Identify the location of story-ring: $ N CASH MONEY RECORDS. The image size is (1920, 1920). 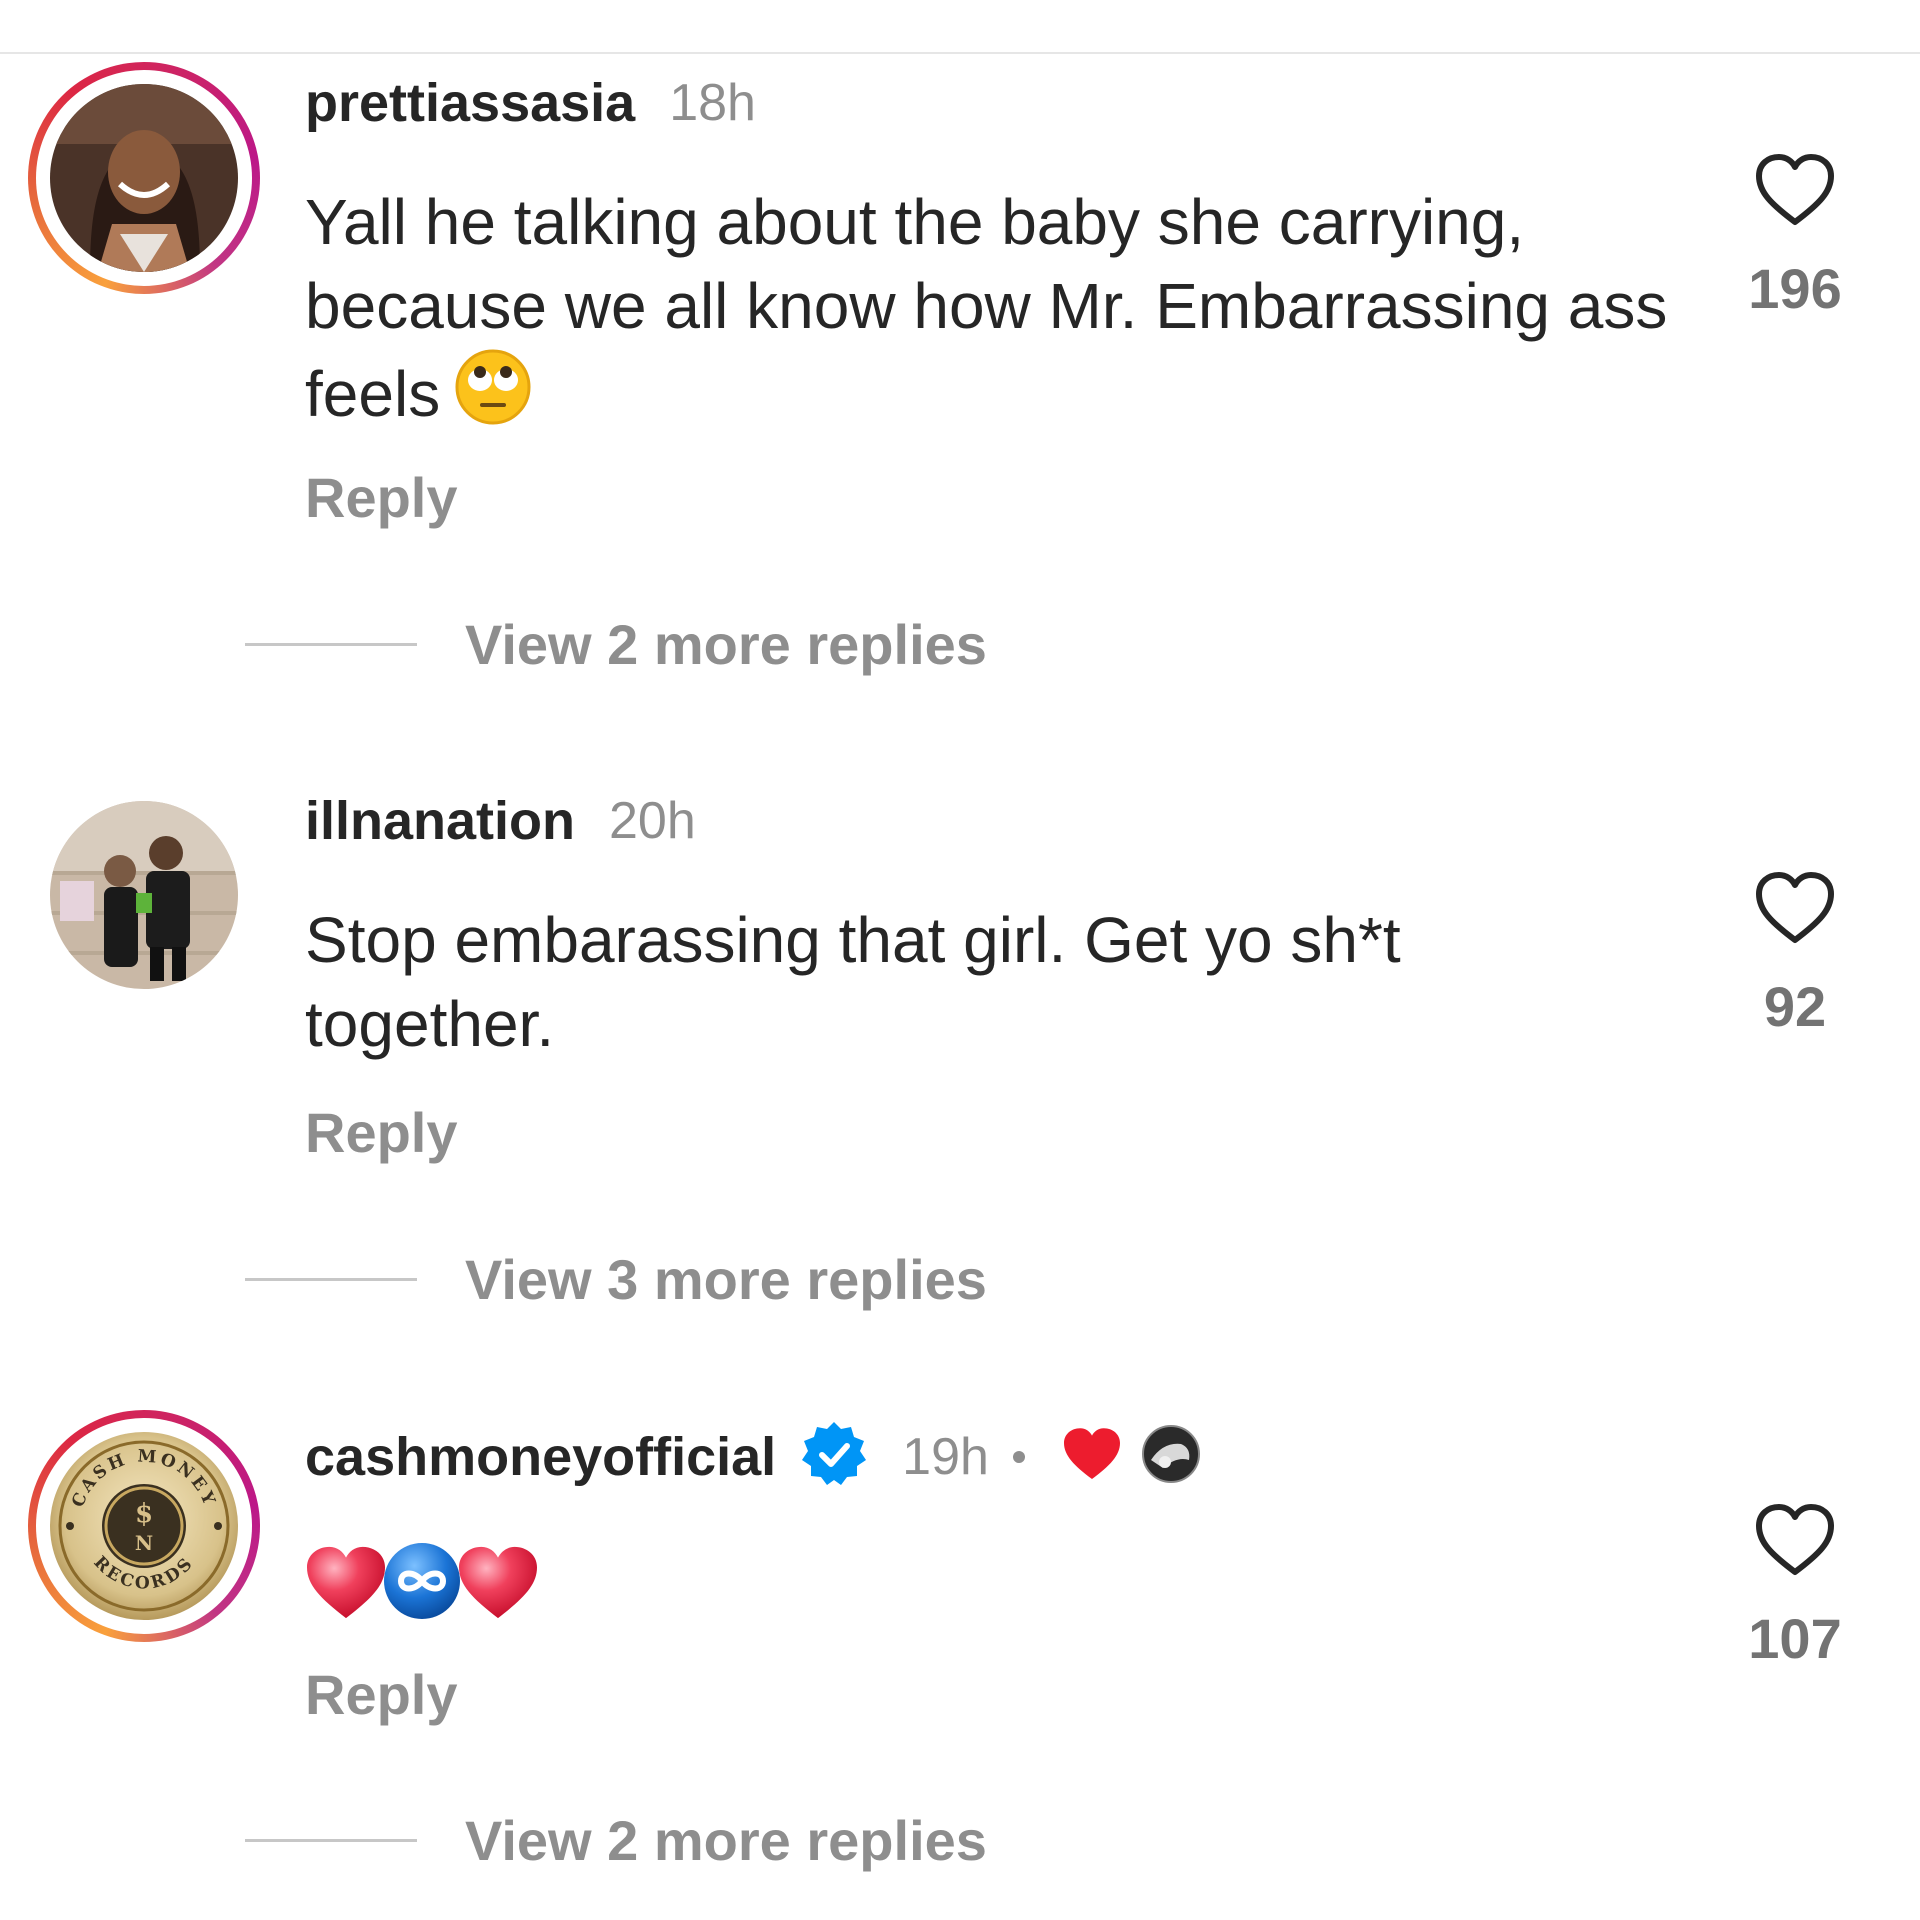
(144, 1526).